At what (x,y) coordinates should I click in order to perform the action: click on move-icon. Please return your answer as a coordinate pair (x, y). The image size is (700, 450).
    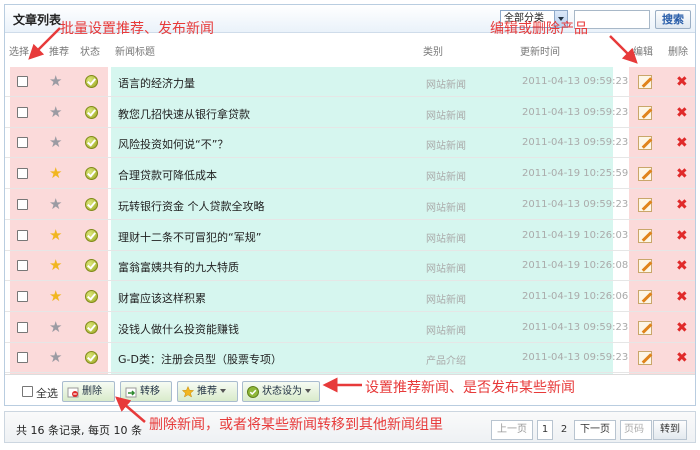
    Looking at the image, I should click on (131, 392).